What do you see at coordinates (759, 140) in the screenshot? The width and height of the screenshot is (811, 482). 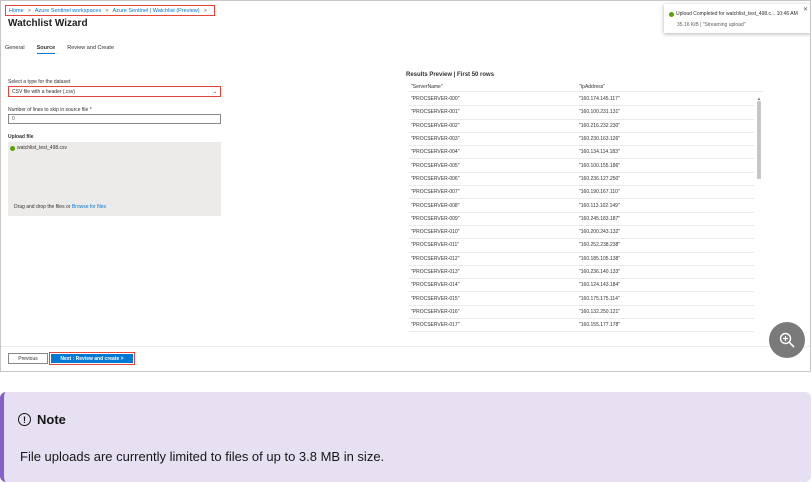 I see `scrollbar-thumb` at bounding box center [759, 140].